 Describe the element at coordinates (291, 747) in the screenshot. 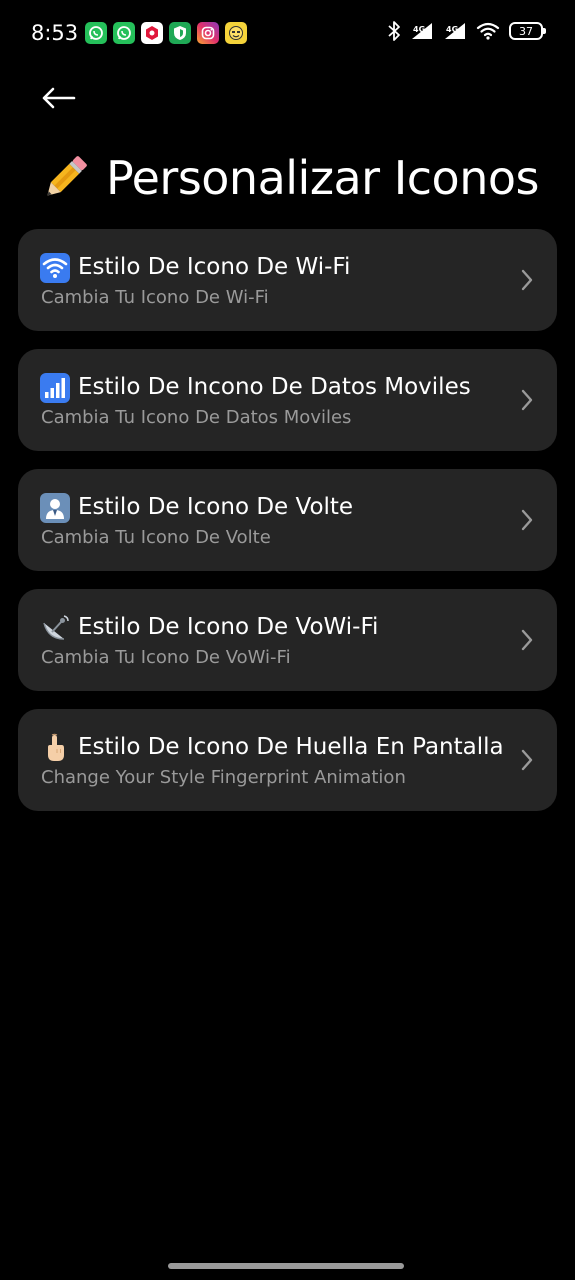

I see `setting-item-title: Estilo De Icono De Huella En Pantalla` at that location.